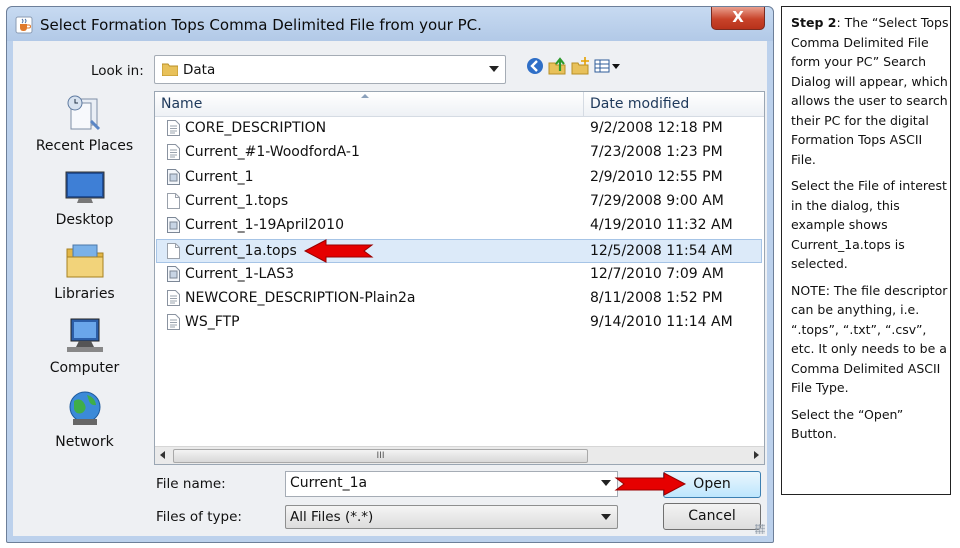 The image size is (960, 548). Describe the element at coordinates (535, 66) in the screenshot. I see `back-icon` at that location.